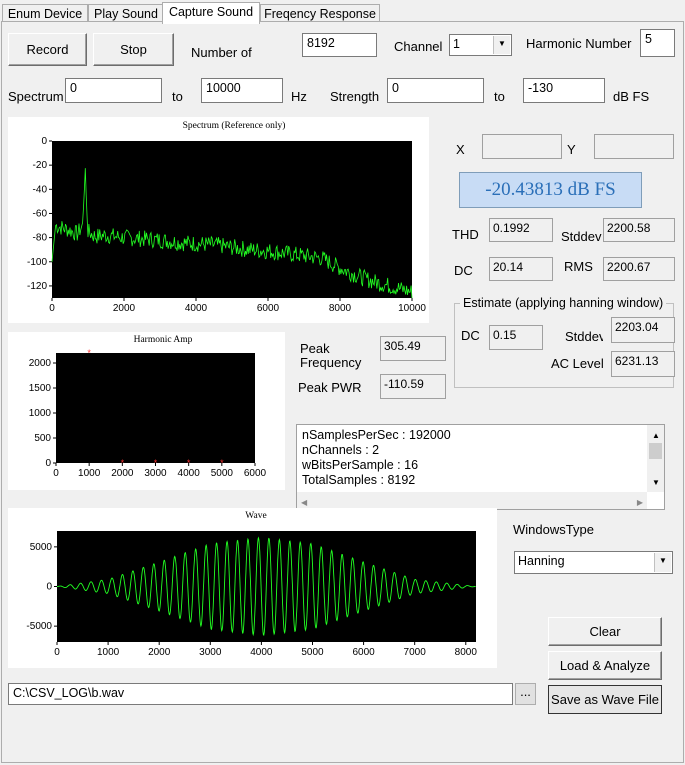 This screenshot has width=685, height=765. Describe the element at coordinates (155, 473) in the screenshot. I see `harmonic-x-tick-label: 3000` at that location.